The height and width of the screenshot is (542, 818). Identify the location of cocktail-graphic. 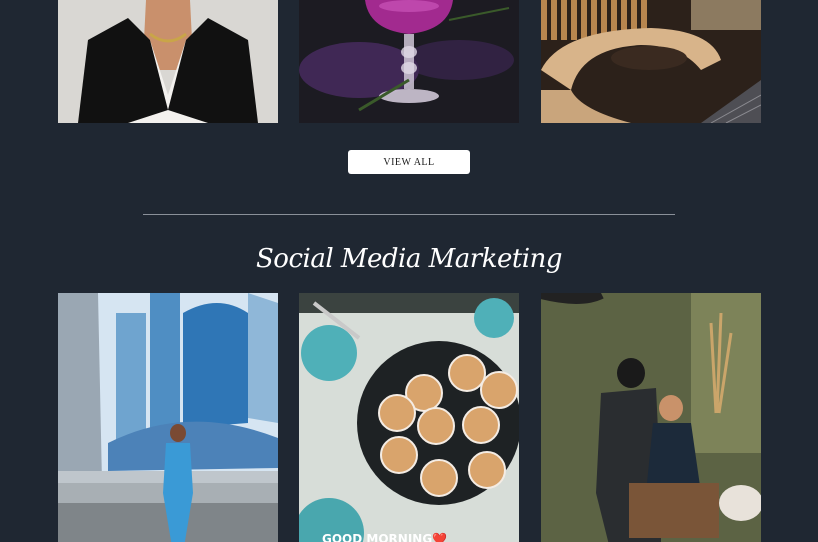
(409, 61).